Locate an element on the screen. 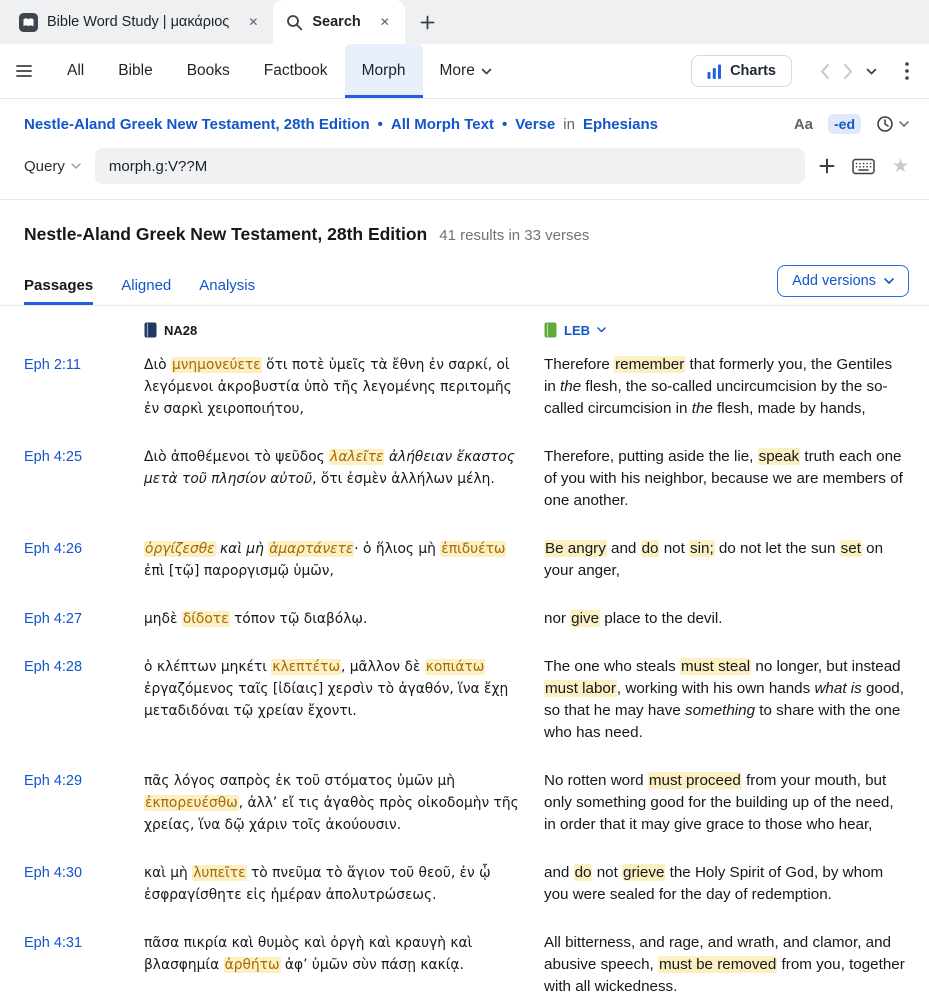 The image size is (929, 995). results-column-headers: NA28 LEB is located at coordinates (464, 330).